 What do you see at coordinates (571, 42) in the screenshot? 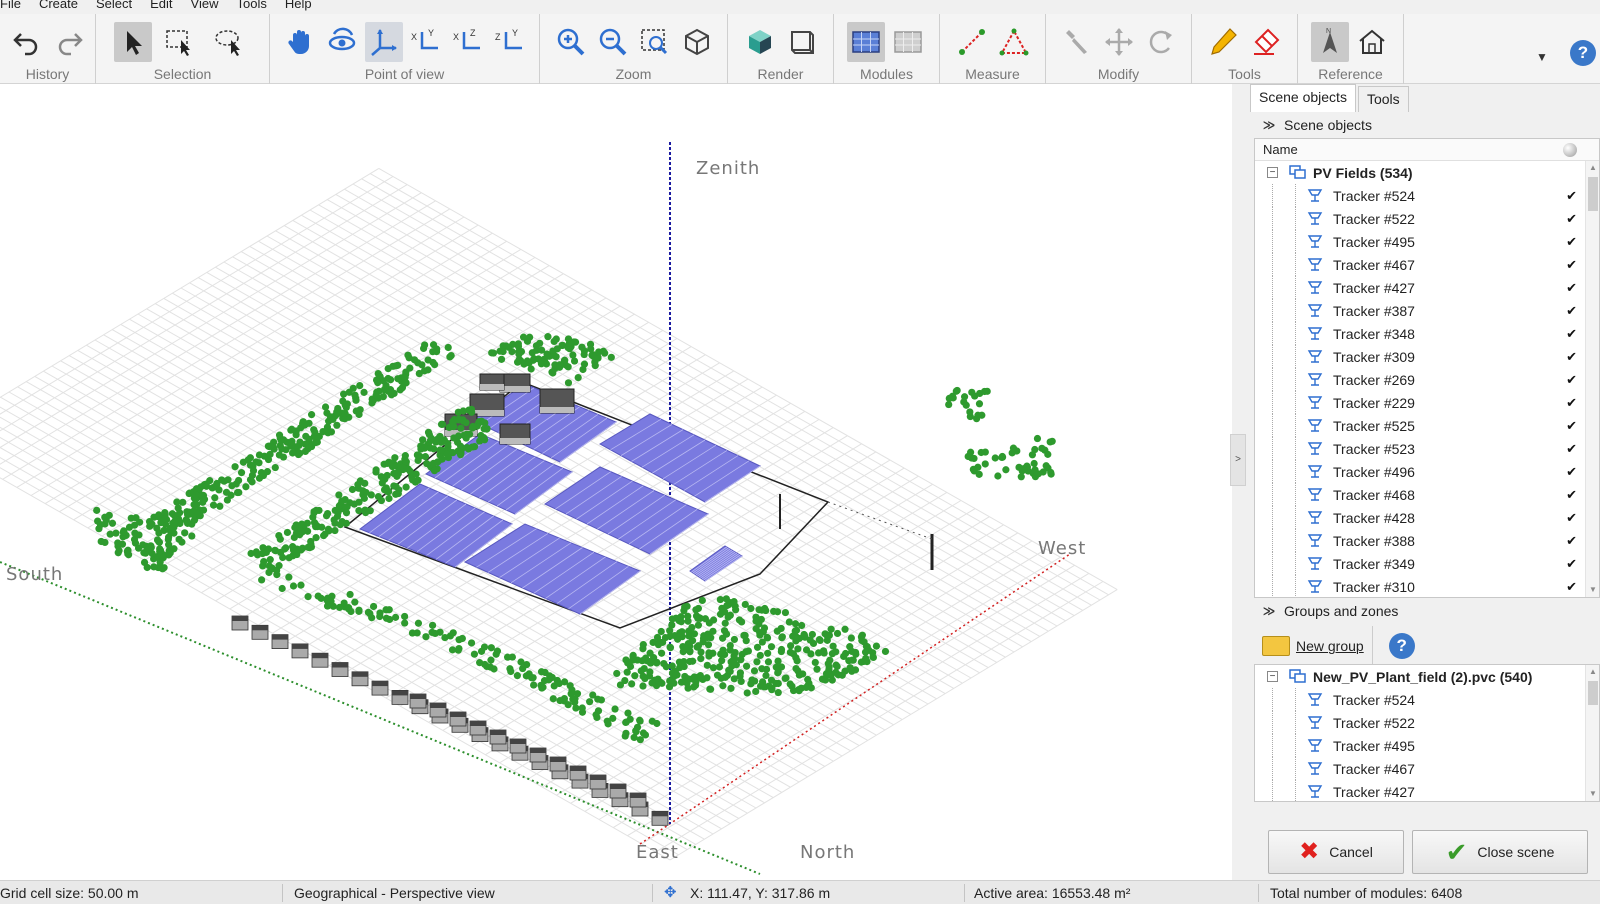
I see `zoom-in-icon` at bounding box center [571, 42].